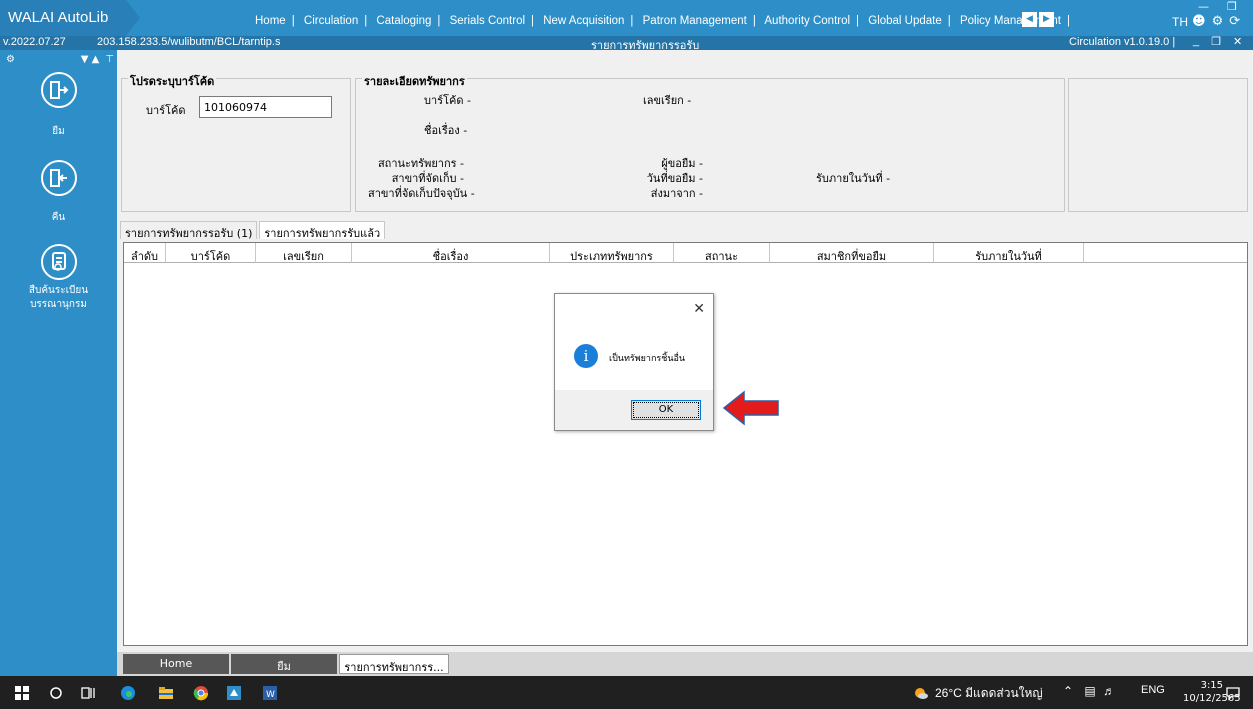 The image size is (1253, 709). I want to click on sidebar-toolbar: ⚙ ▼ ▲ ⊤, so click(60, 59).